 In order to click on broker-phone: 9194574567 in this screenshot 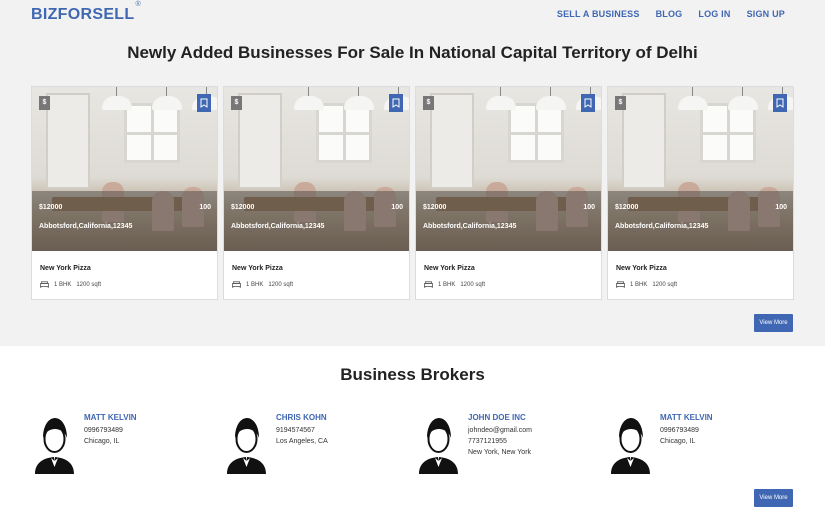, I will do `click(295, 430)`.